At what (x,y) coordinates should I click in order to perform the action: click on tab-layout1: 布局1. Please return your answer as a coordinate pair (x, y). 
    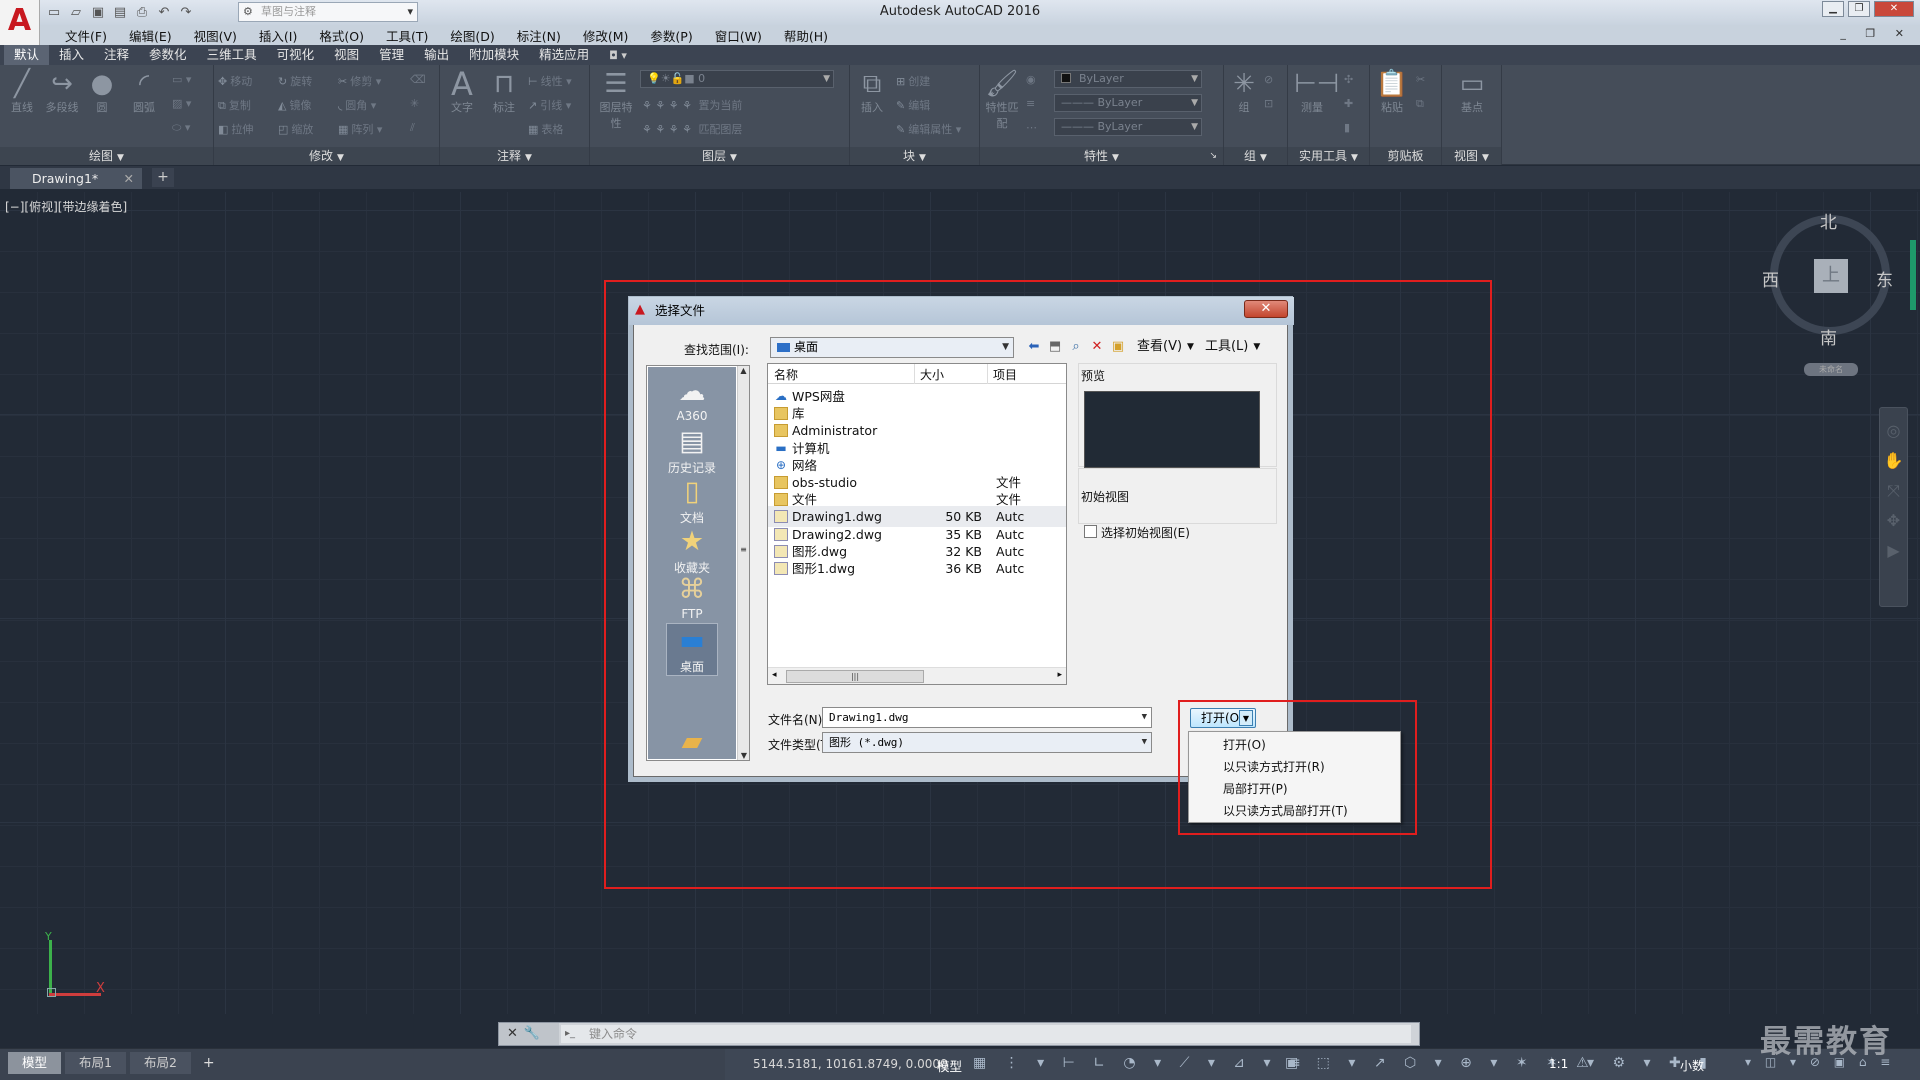
    Looking at the image, I should click on (95, 1063).